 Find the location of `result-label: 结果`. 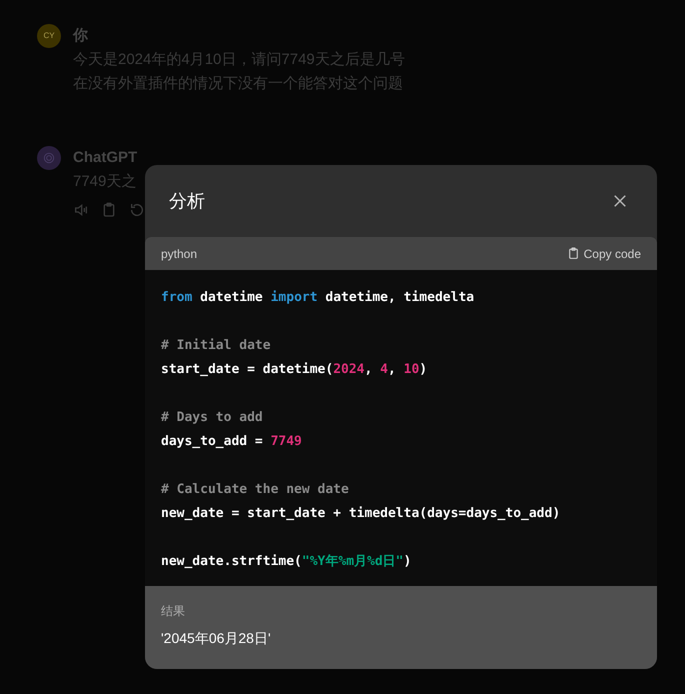

result-label: 结果 is located at coordinates (173, 611).